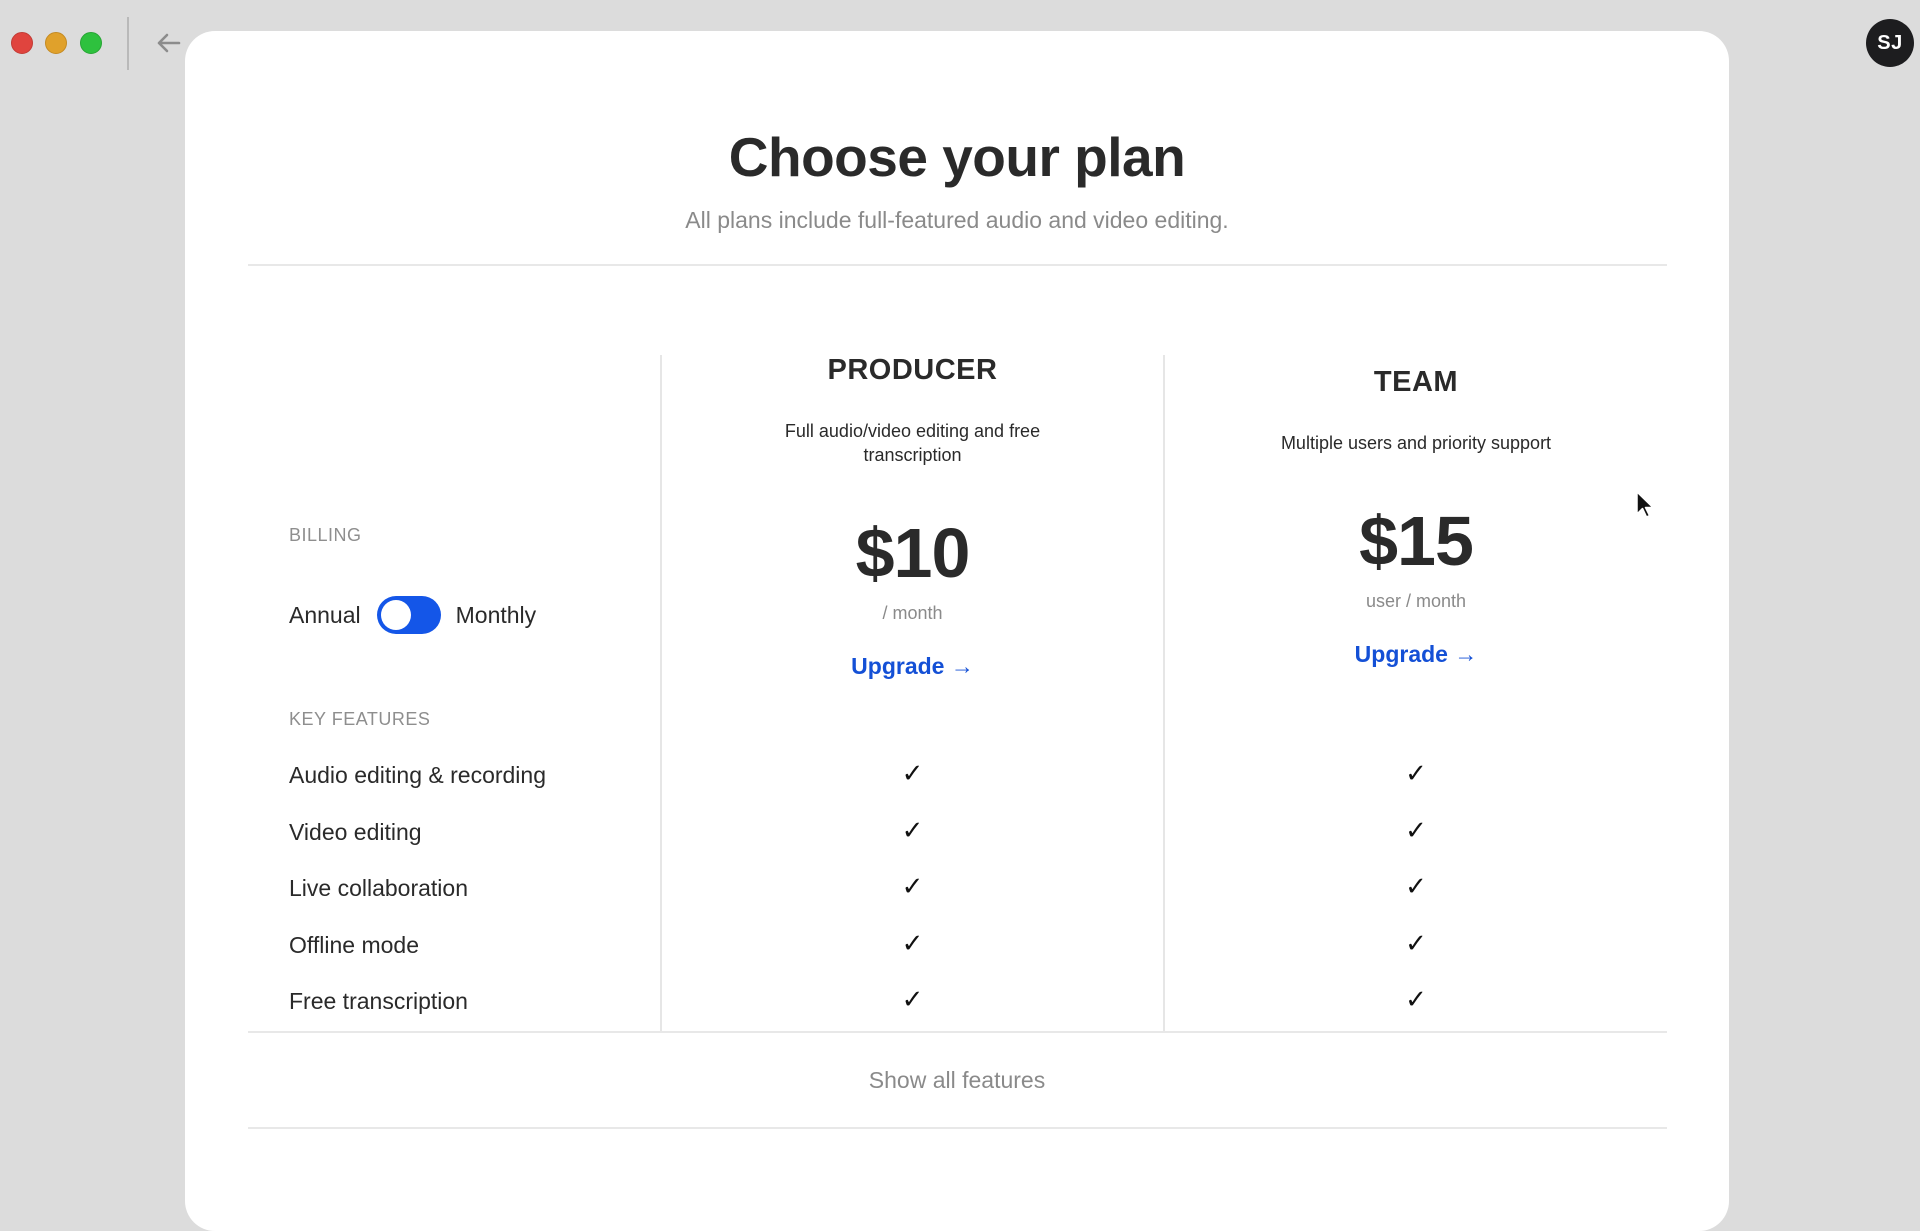  What do you see at coordinates (354, 945) in the screenshot?
I see `feature-name: Offline mode` at bounding box center [354, 945].